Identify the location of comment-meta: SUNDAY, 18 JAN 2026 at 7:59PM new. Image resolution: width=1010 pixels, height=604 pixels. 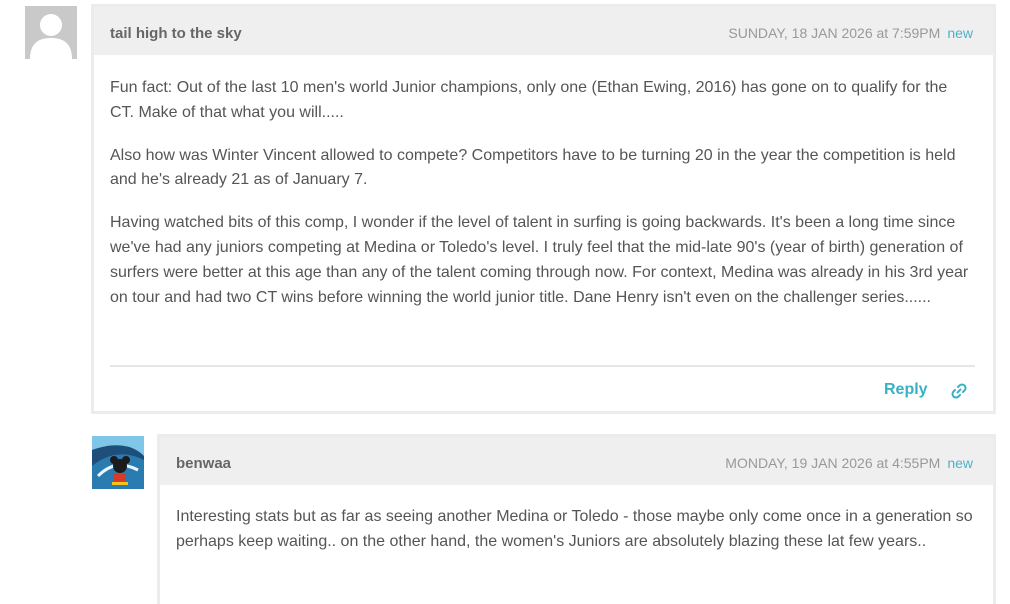
(850, 33).